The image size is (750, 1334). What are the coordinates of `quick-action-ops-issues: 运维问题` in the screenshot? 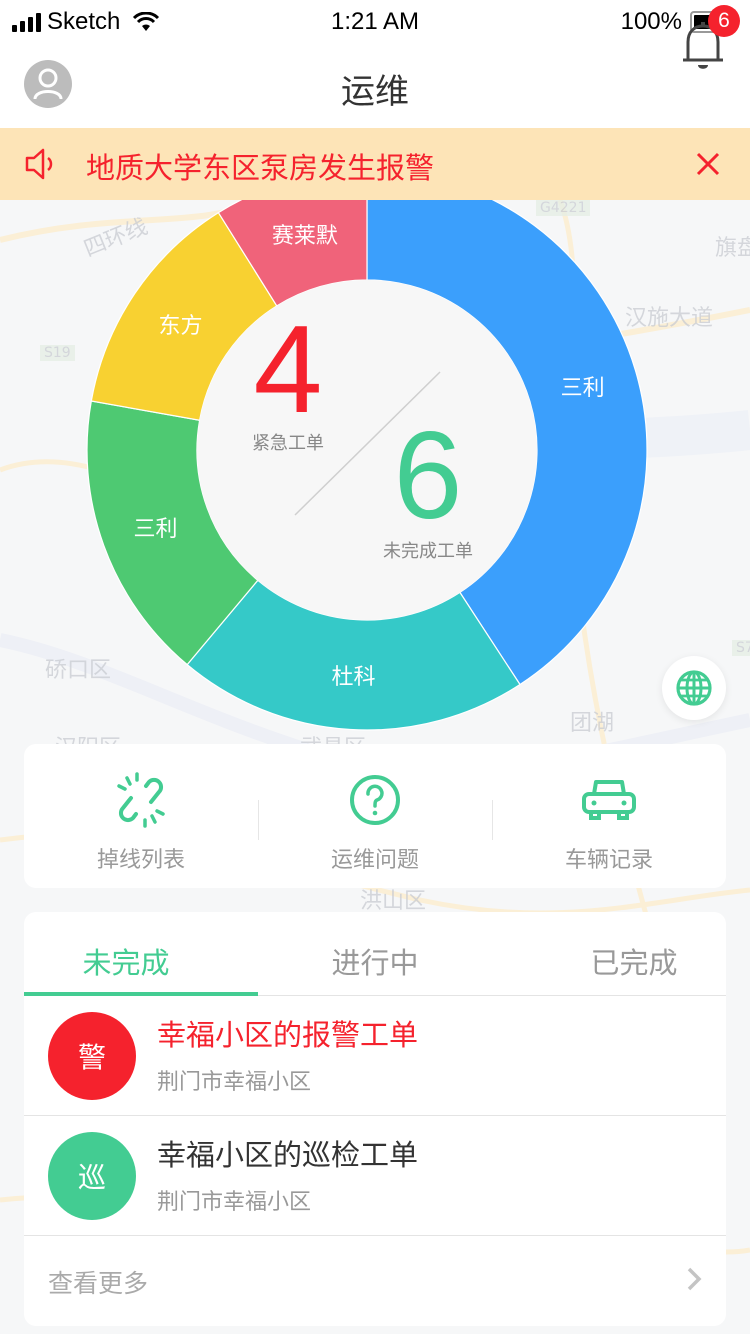 It's located at (375, 816).